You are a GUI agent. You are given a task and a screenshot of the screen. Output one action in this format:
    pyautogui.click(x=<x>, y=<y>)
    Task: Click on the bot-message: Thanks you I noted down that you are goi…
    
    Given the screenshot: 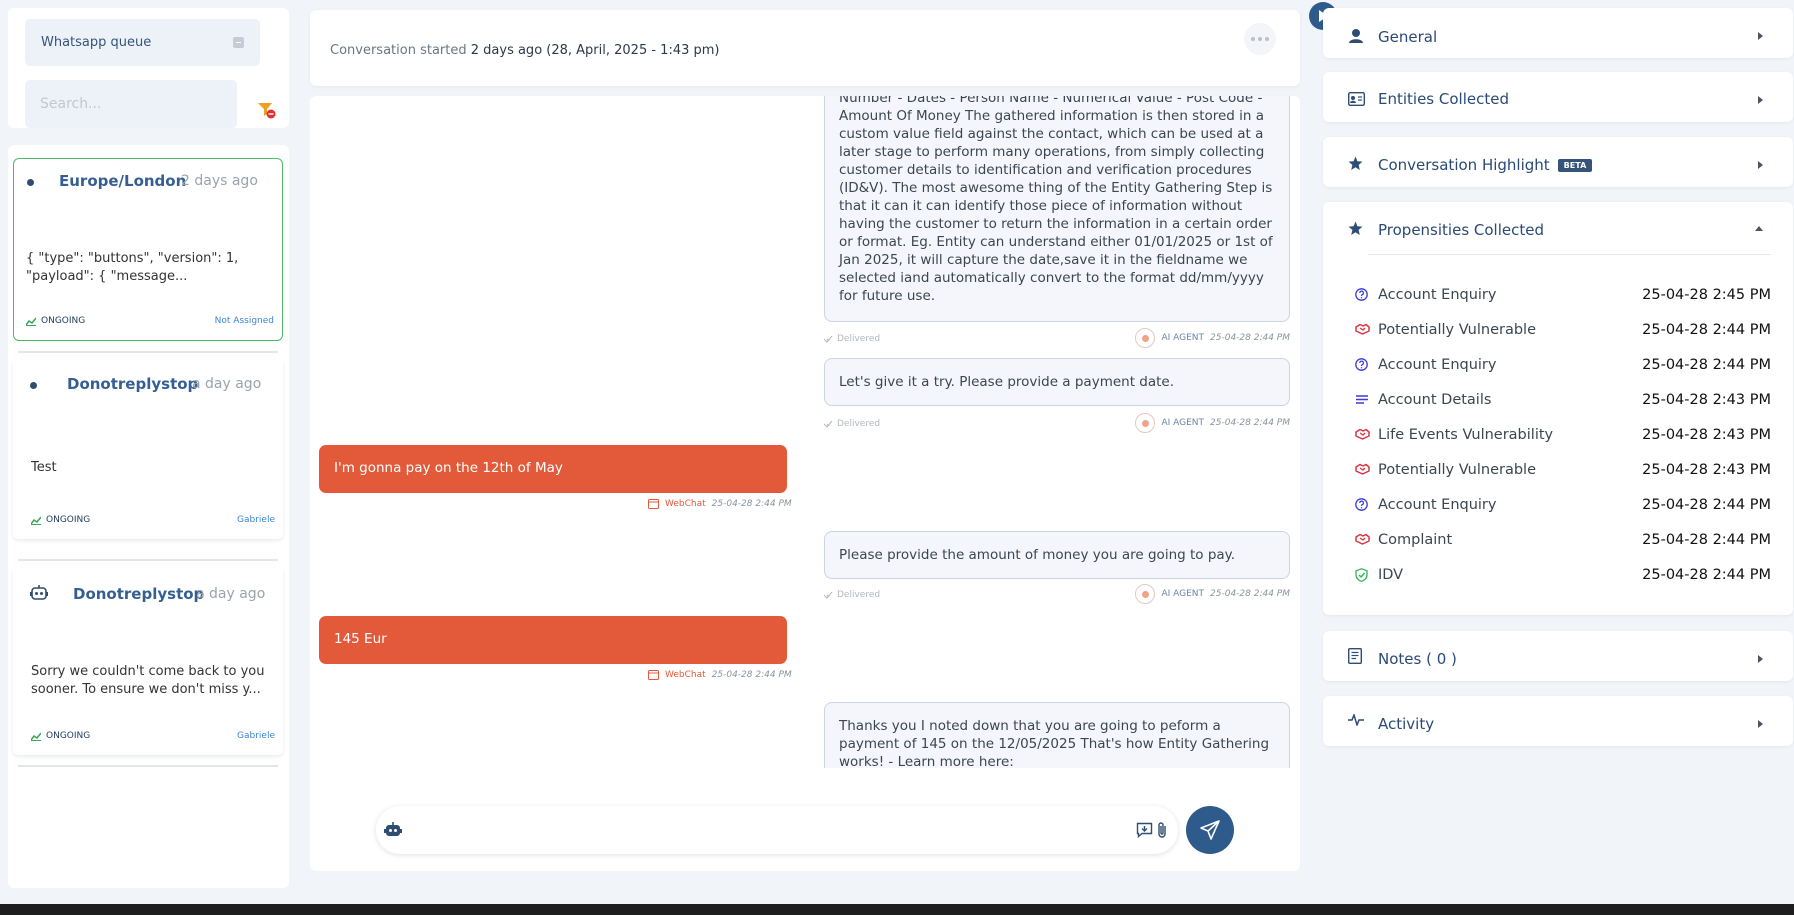 What is the action you would take?
    pyautogui.click(x=1057, y=735)
    